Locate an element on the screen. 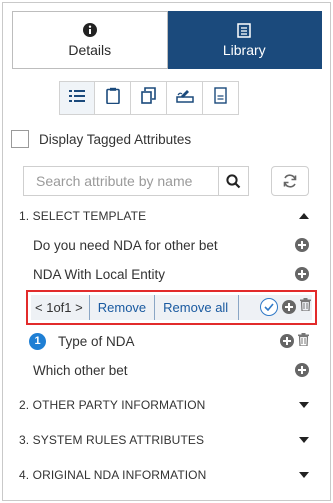  refresh-button is located at coordinates (290, 181).